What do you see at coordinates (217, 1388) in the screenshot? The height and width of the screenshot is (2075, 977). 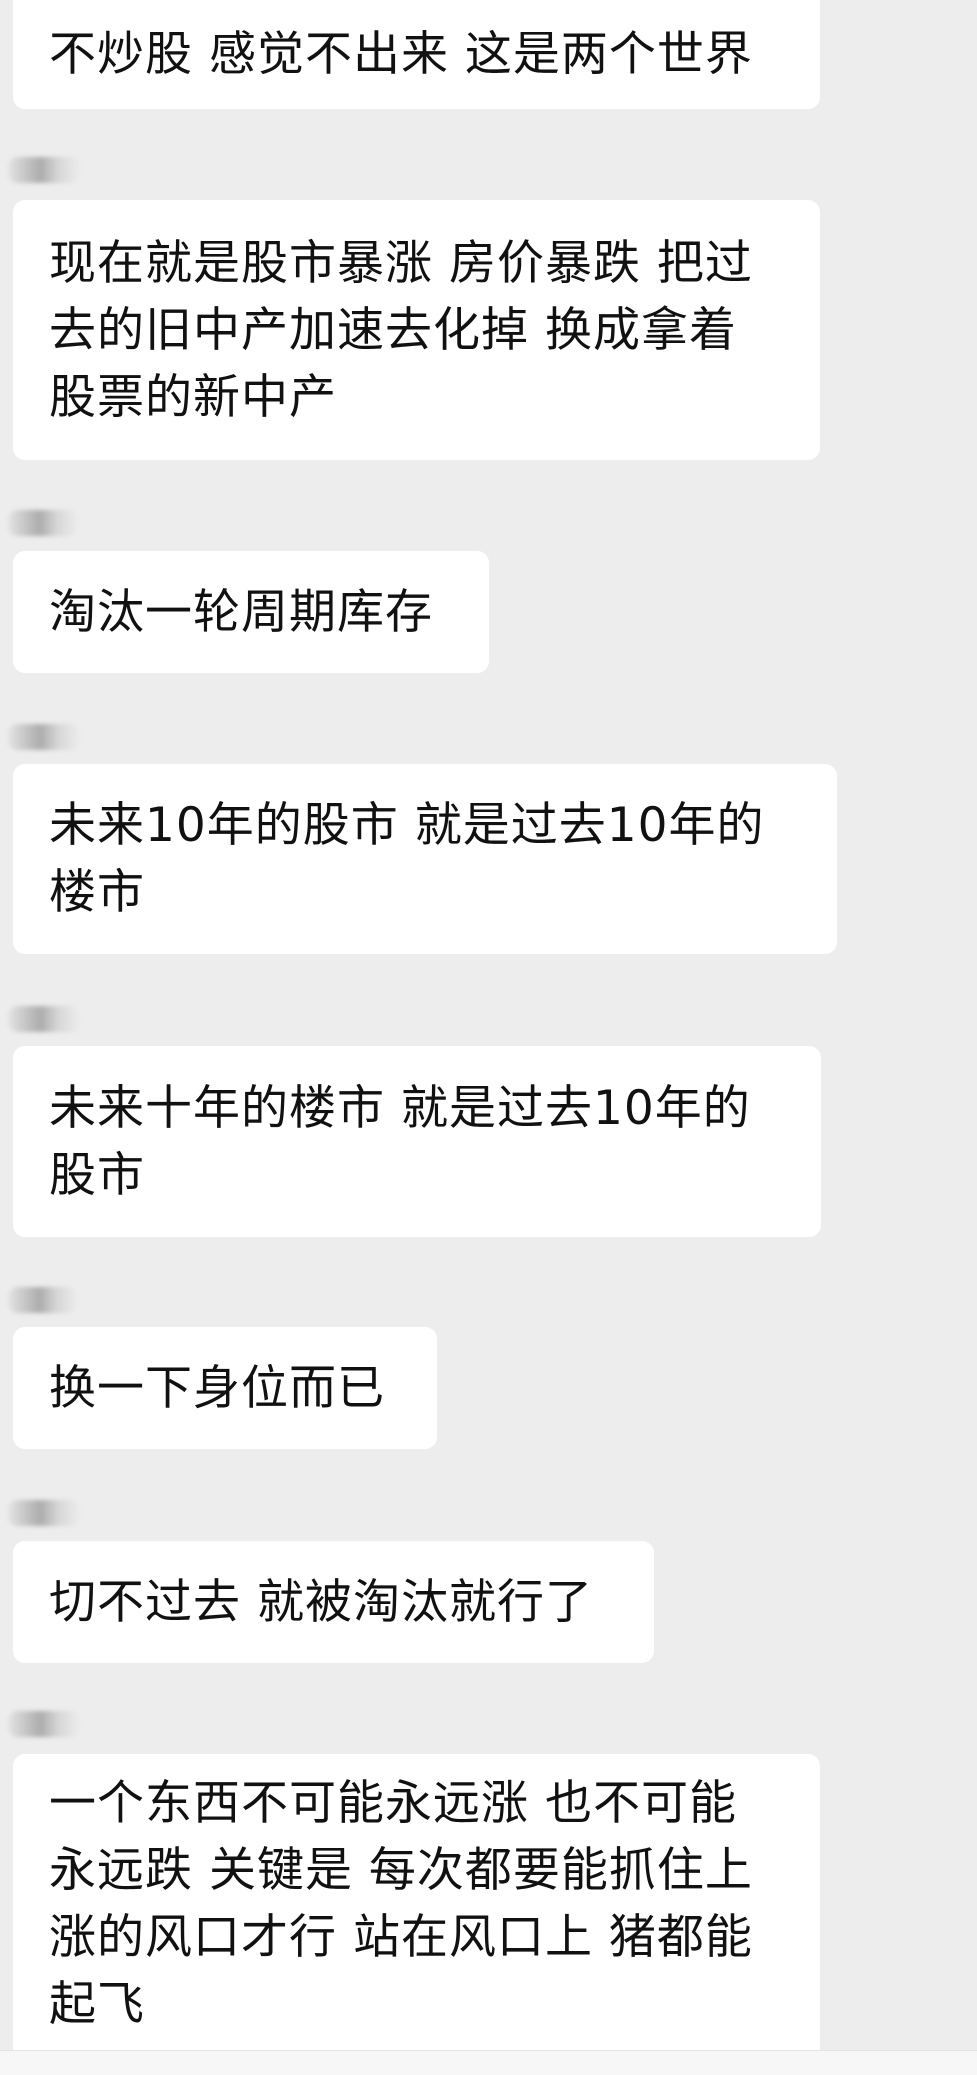 I see `message-text-6: 换一下身位而已` at bounding box center [217, 1388].